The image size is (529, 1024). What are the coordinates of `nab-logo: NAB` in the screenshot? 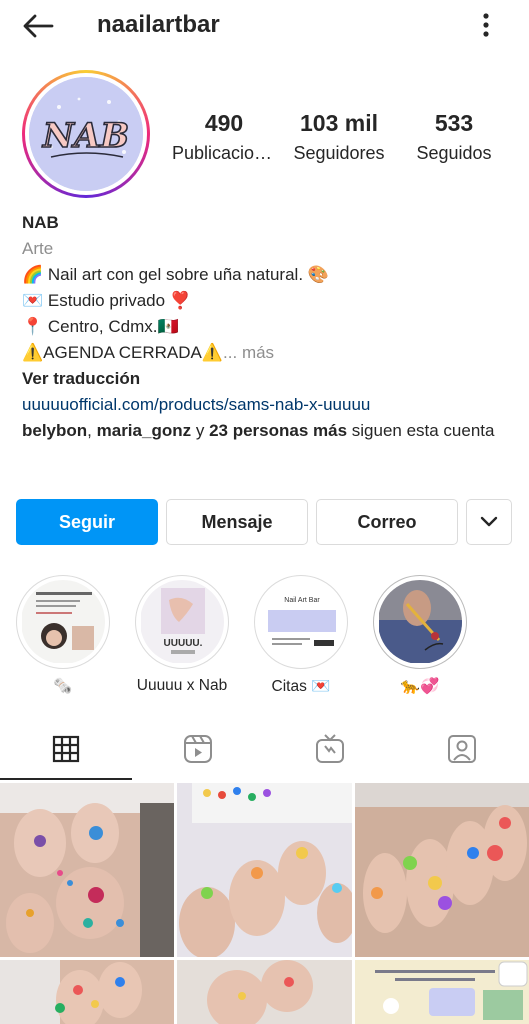 It's located at (86, 134).